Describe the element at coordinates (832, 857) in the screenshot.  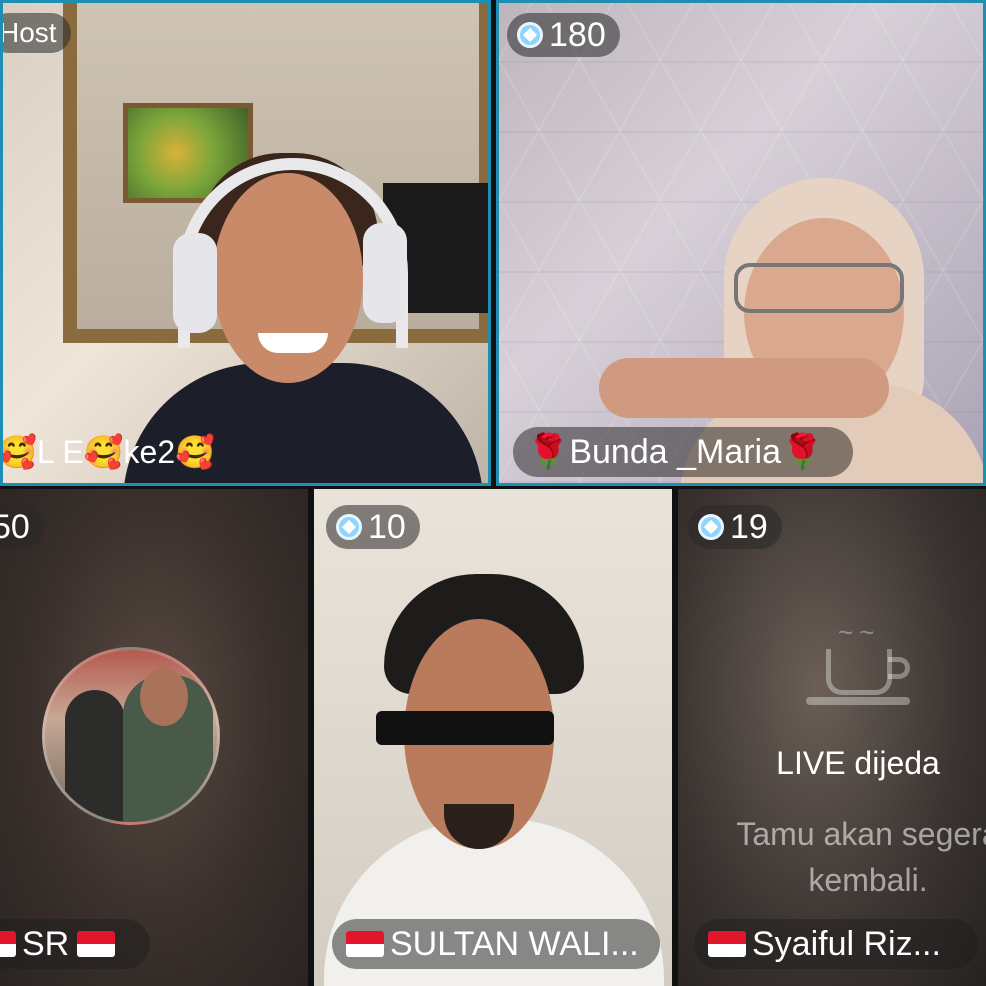
I see `paused-subtitle: Tamu akan segera kembali.` at that location.